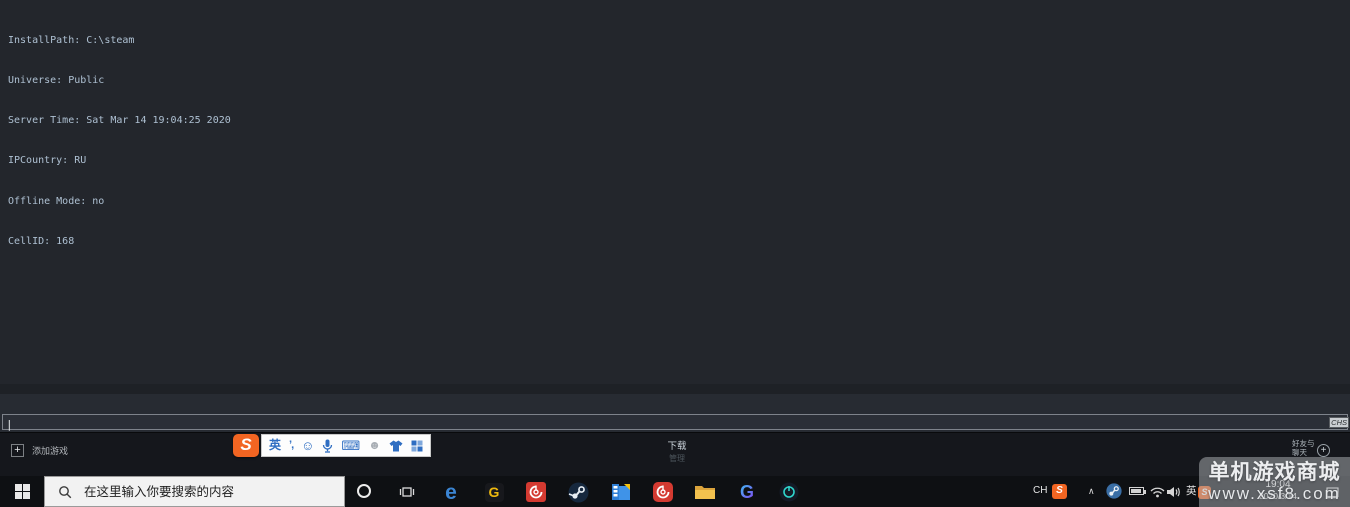  What do you see at coordinates (307, 445) in the screenshot?
I see `emoji-icon: ☺` at bounding box center [307, 445].